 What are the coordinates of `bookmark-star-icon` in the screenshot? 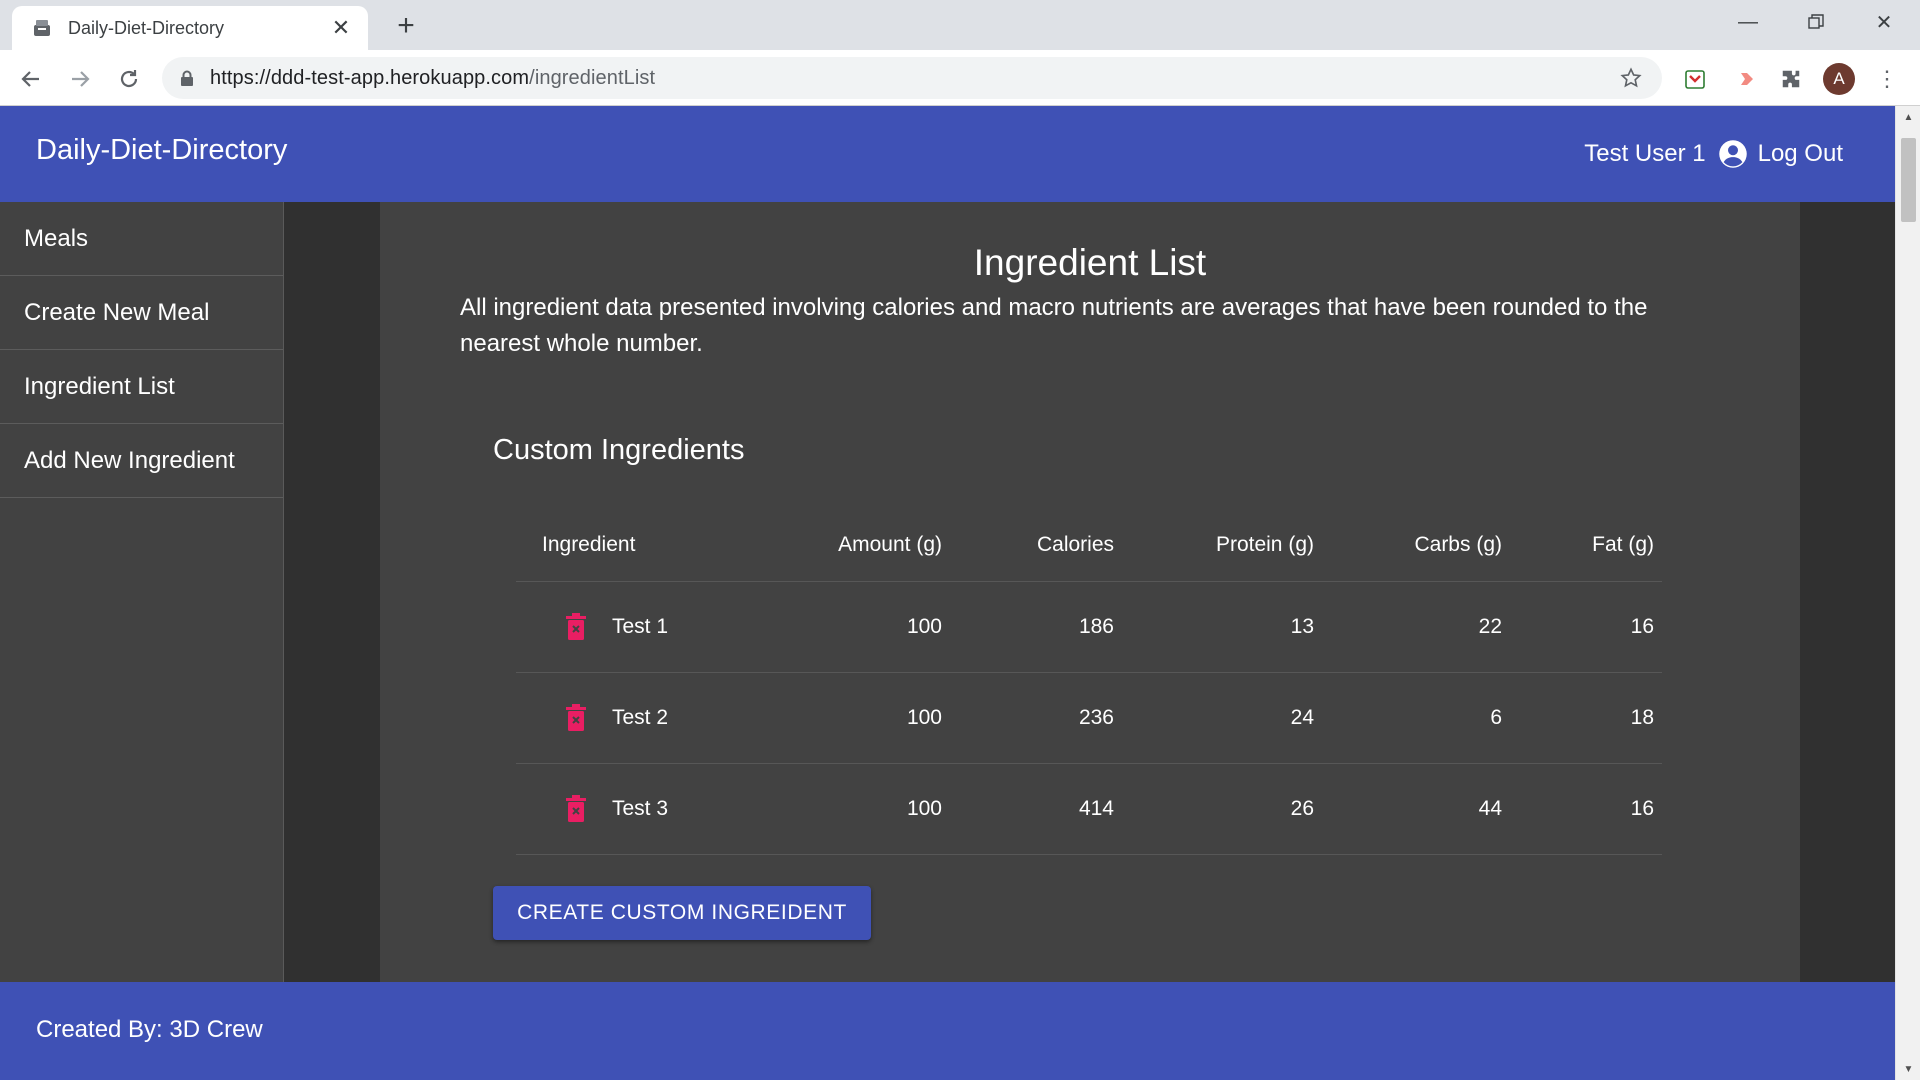 It's located at (1631, 78).